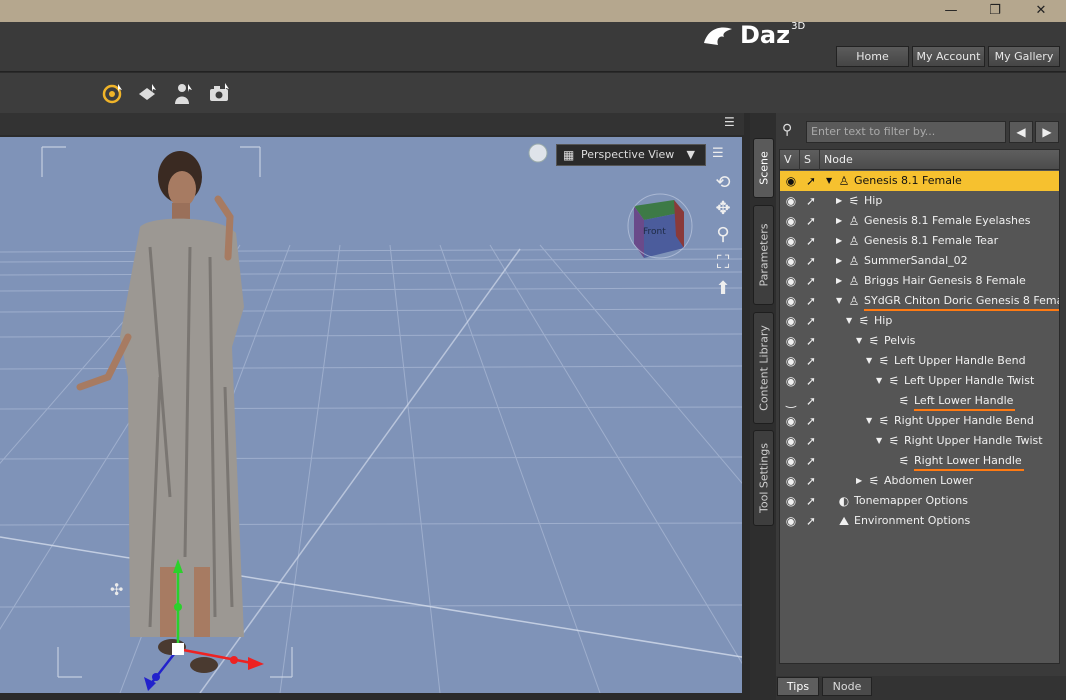 This screenshot has width=1066, height=700. I want to click on pan-icon: ✥, so click(723, 210).